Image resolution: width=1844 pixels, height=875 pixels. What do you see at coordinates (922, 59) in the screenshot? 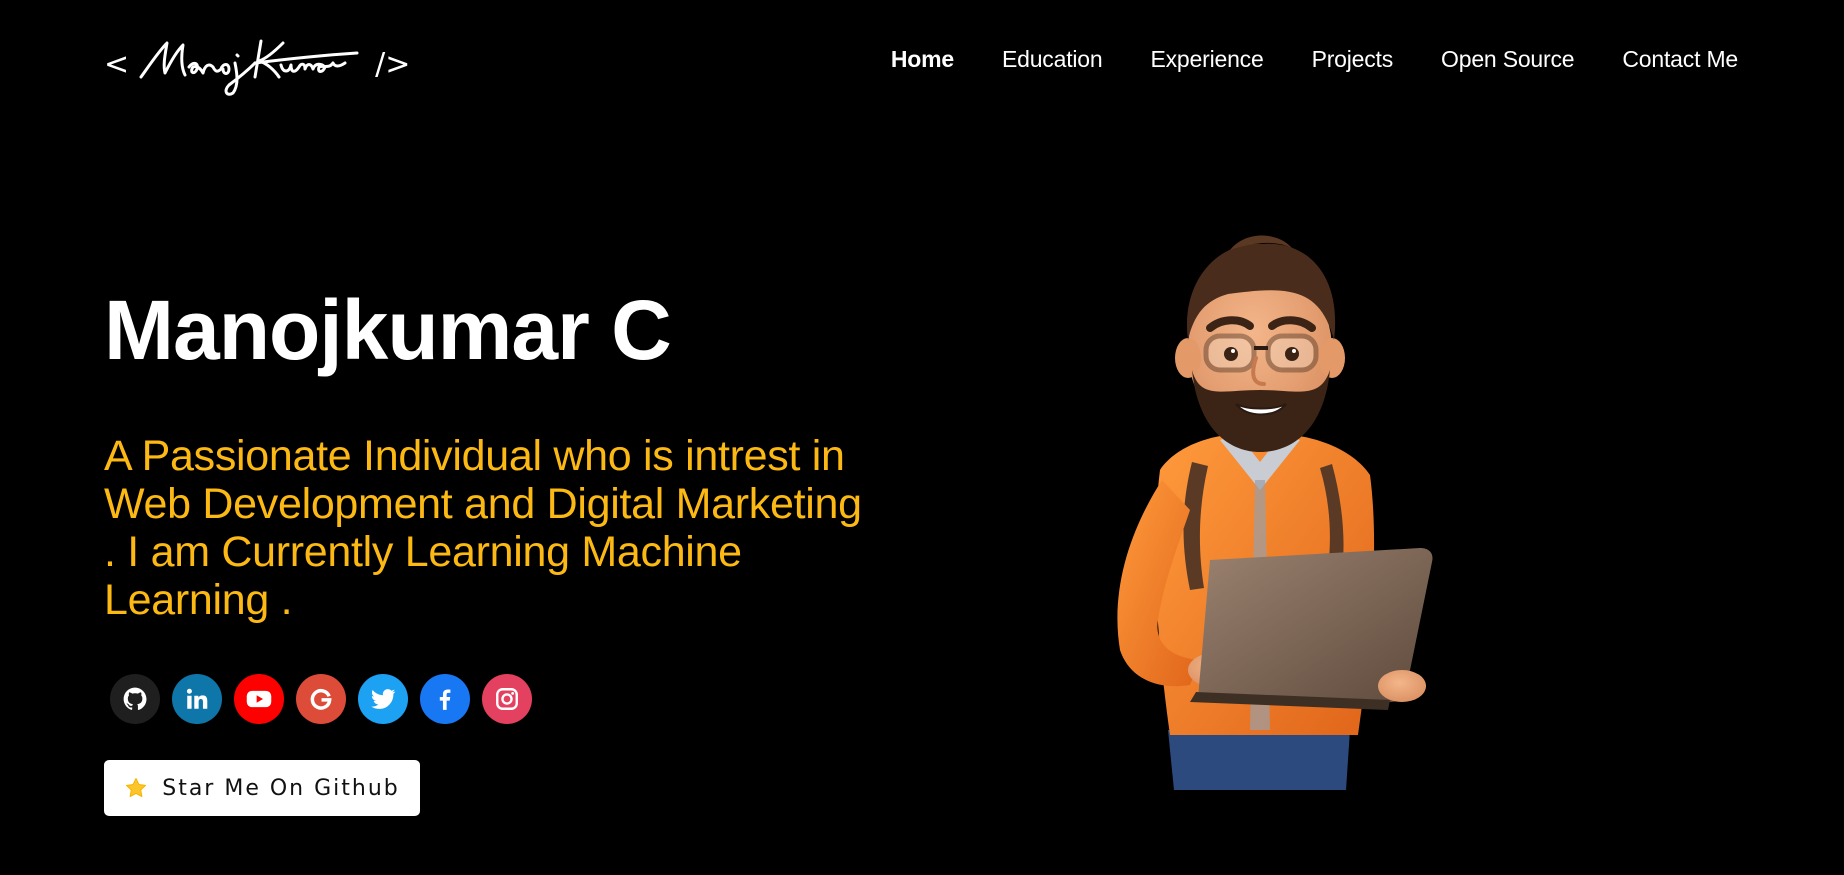
I see `nav-home: Home` at bounding box center [922, 59].